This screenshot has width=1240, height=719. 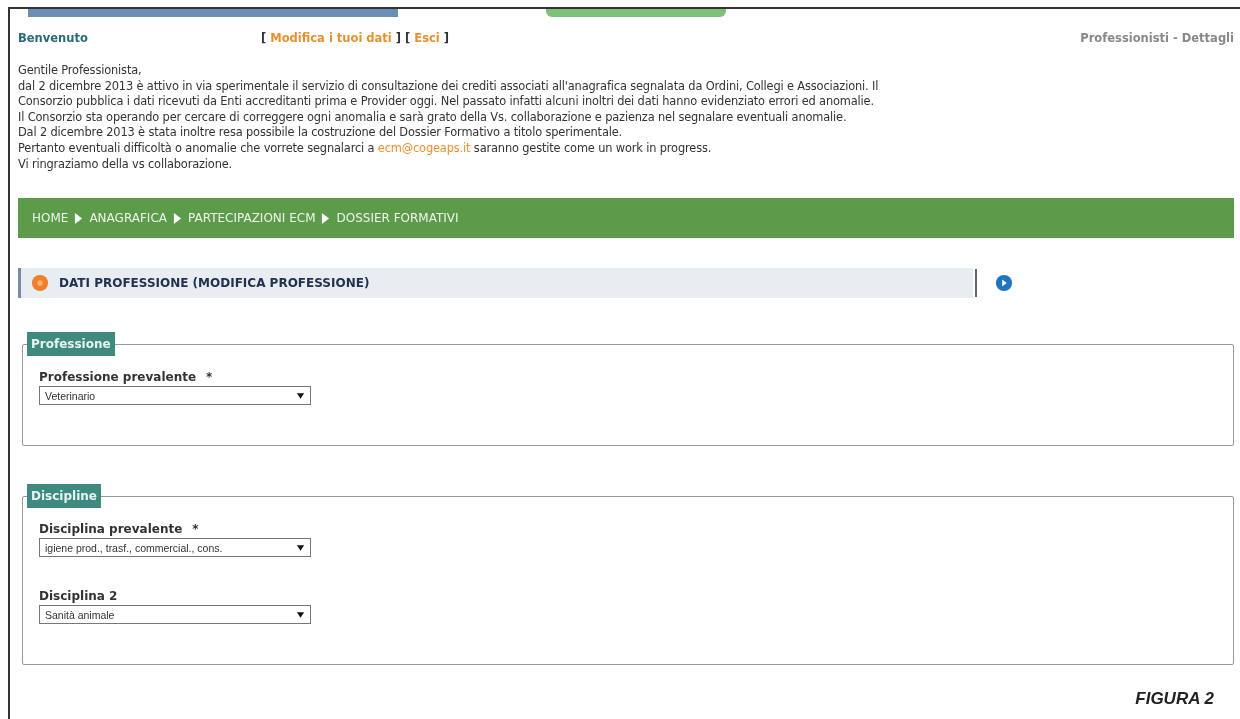 What do you see at coordinates (1157, 38) in the screenshot?
I see `page-title: Professionisti - Dettagli` at bounding box center [1157, 38].